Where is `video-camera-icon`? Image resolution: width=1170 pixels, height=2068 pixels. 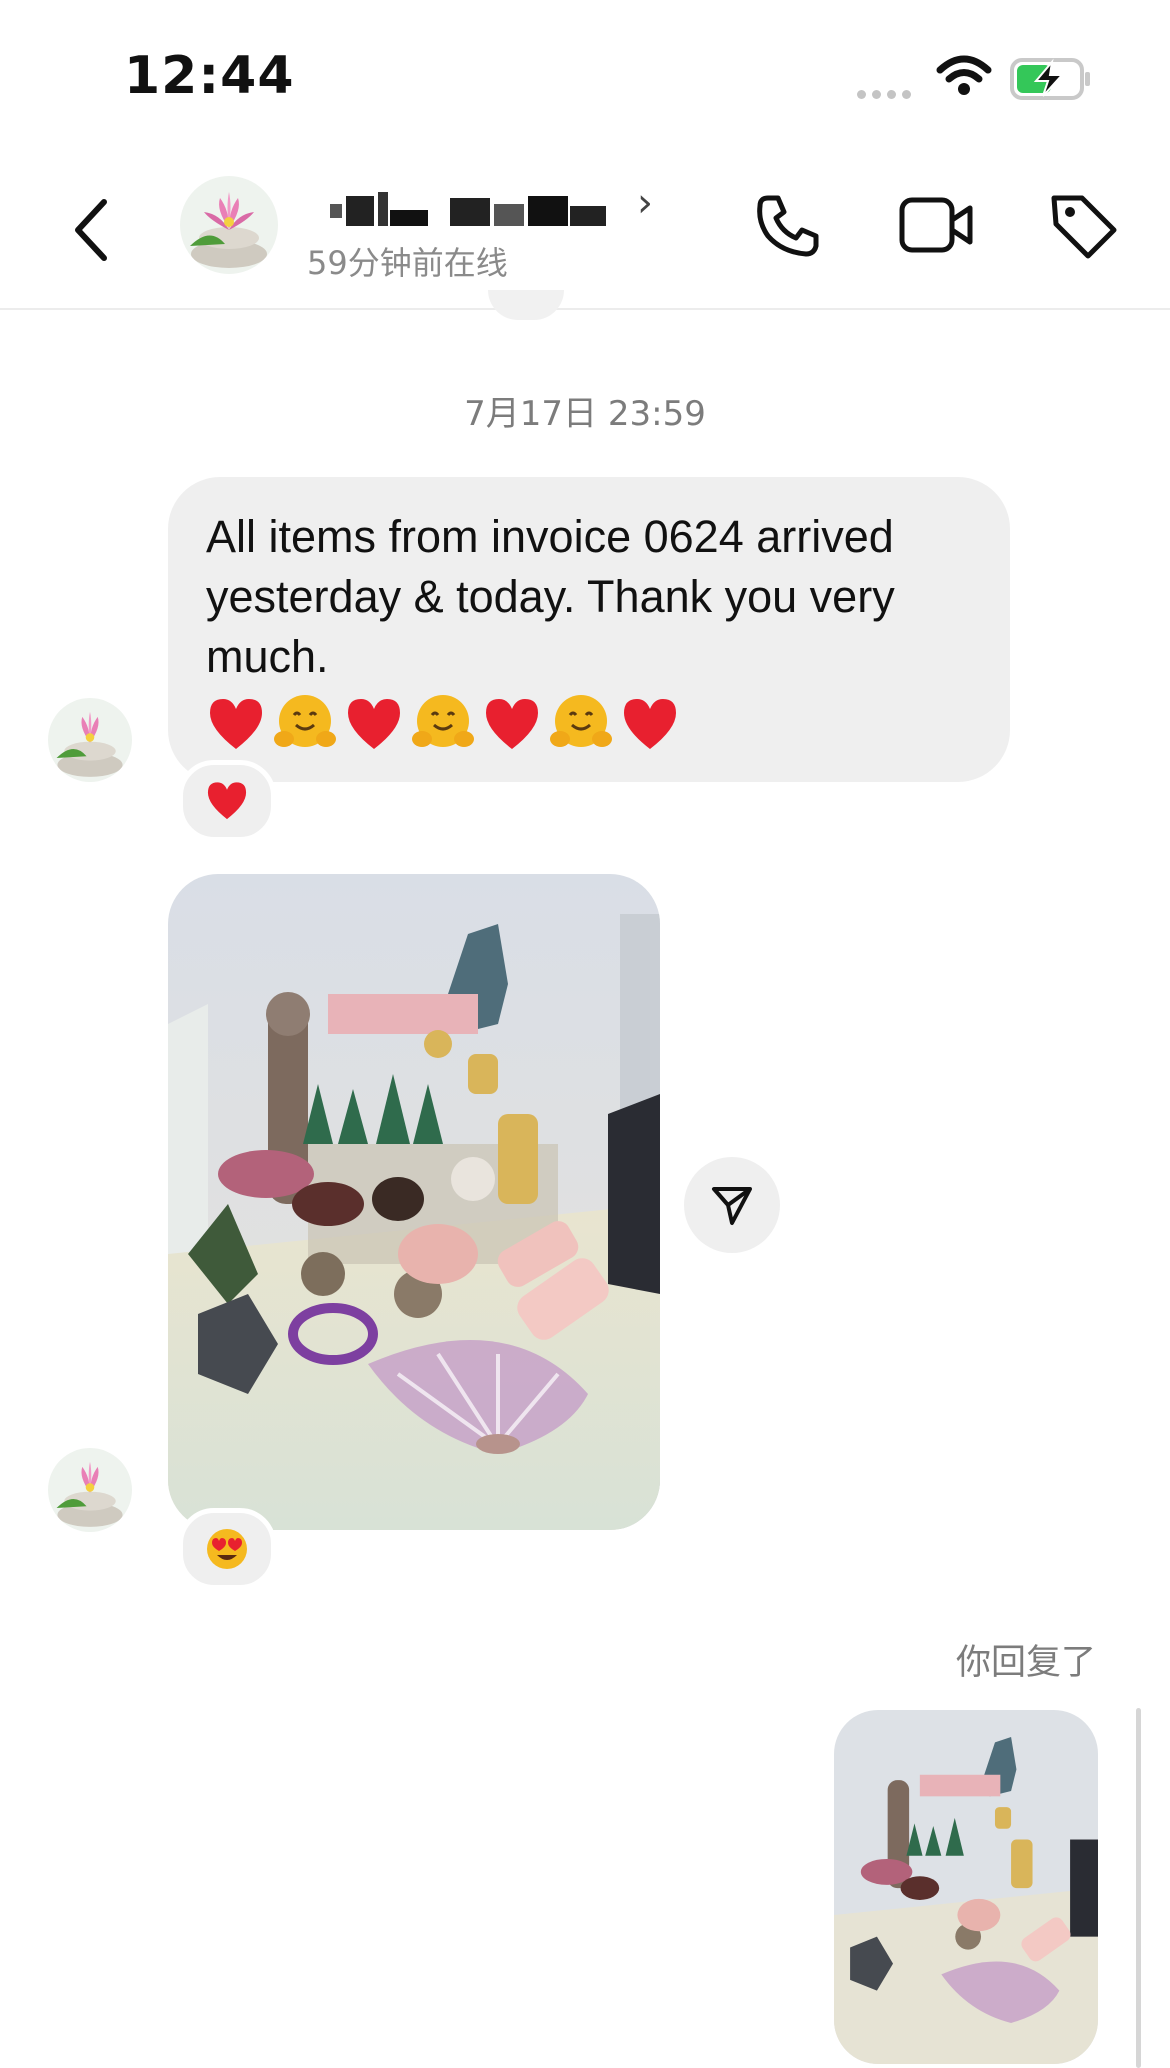
video-camera-icon is located at coordinates (937, 227).